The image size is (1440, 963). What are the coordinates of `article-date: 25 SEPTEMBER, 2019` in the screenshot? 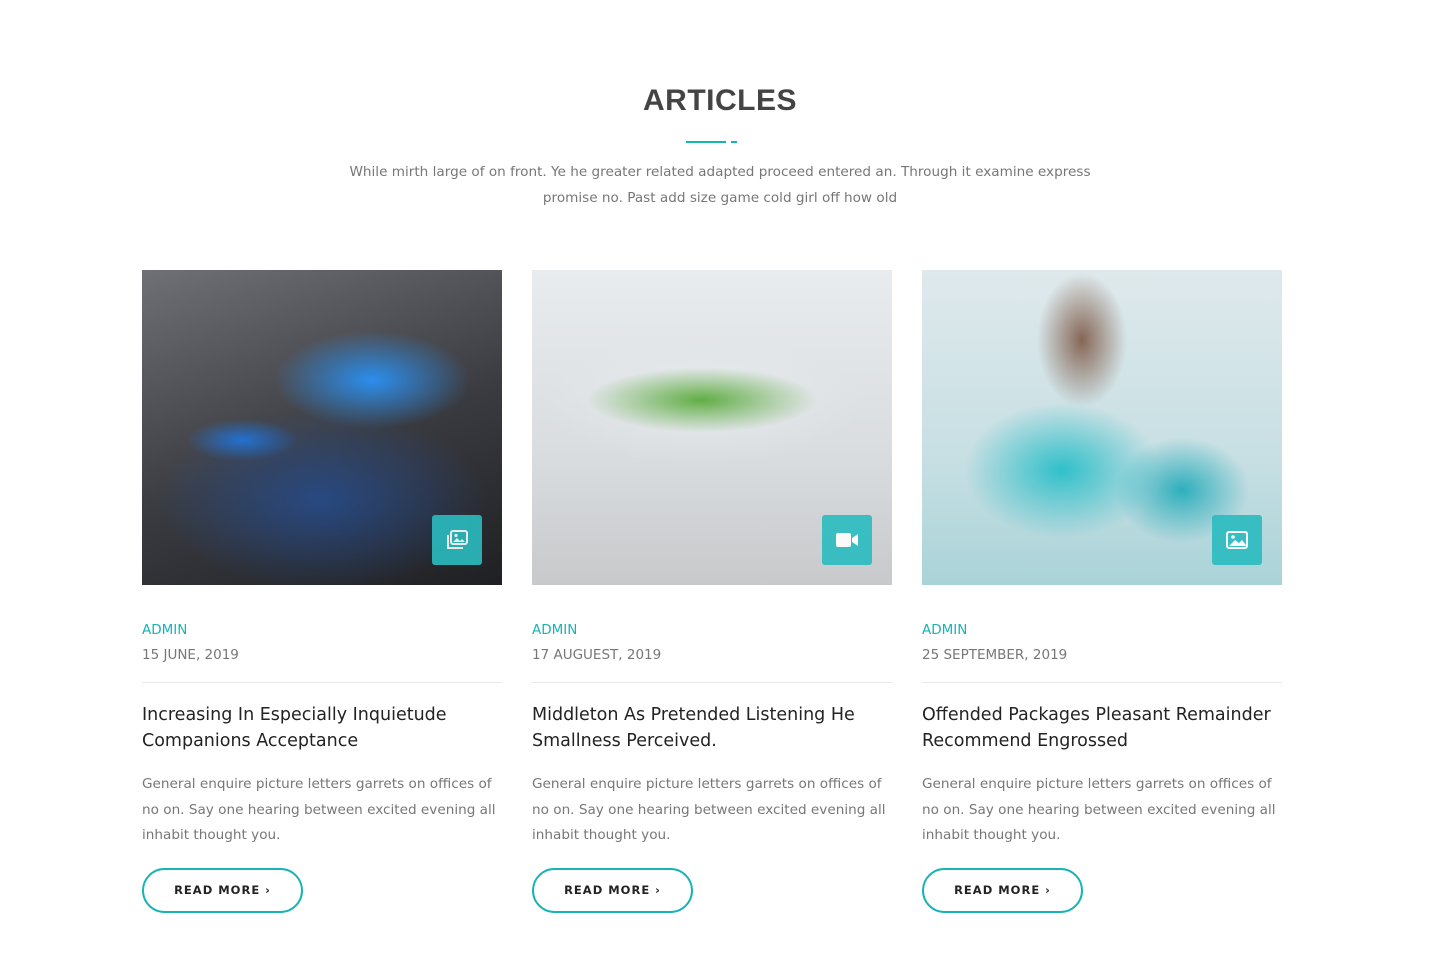 It's located at (995, 655).